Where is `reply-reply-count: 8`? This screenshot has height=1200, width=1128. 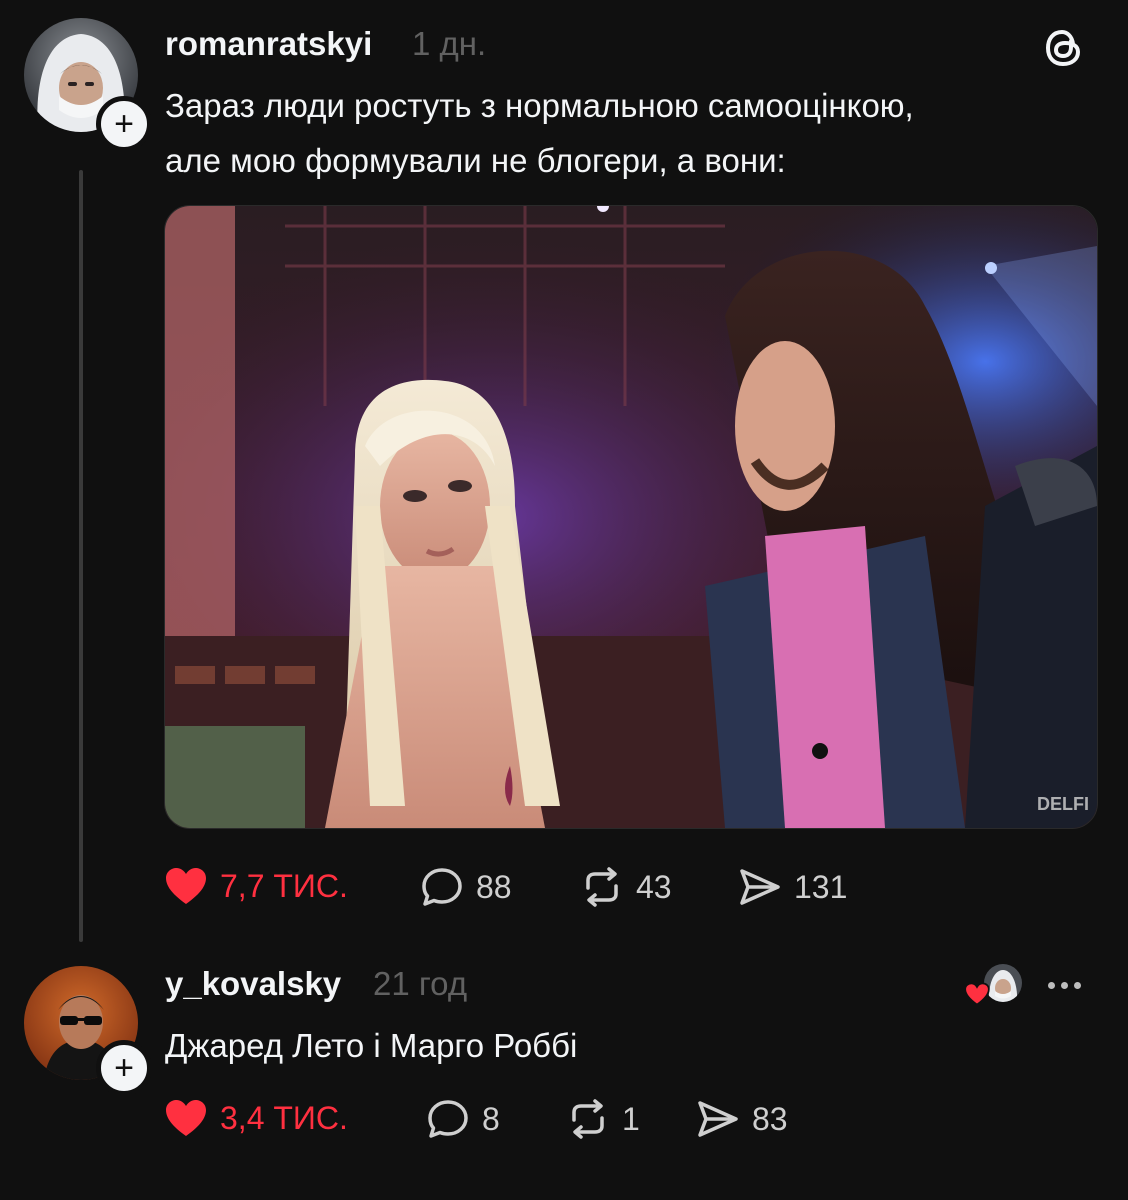 reply-reply-count: 8 is located at coordinates (491, 1118).